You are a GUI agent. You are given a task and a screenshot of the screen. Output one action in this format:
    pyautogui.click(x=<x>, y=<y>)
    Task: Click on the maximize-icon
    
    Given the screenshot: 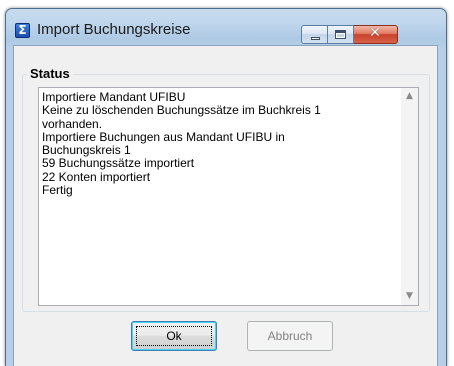 What is the action you would take?
    pyautogui.click(x=340, y=34)
    